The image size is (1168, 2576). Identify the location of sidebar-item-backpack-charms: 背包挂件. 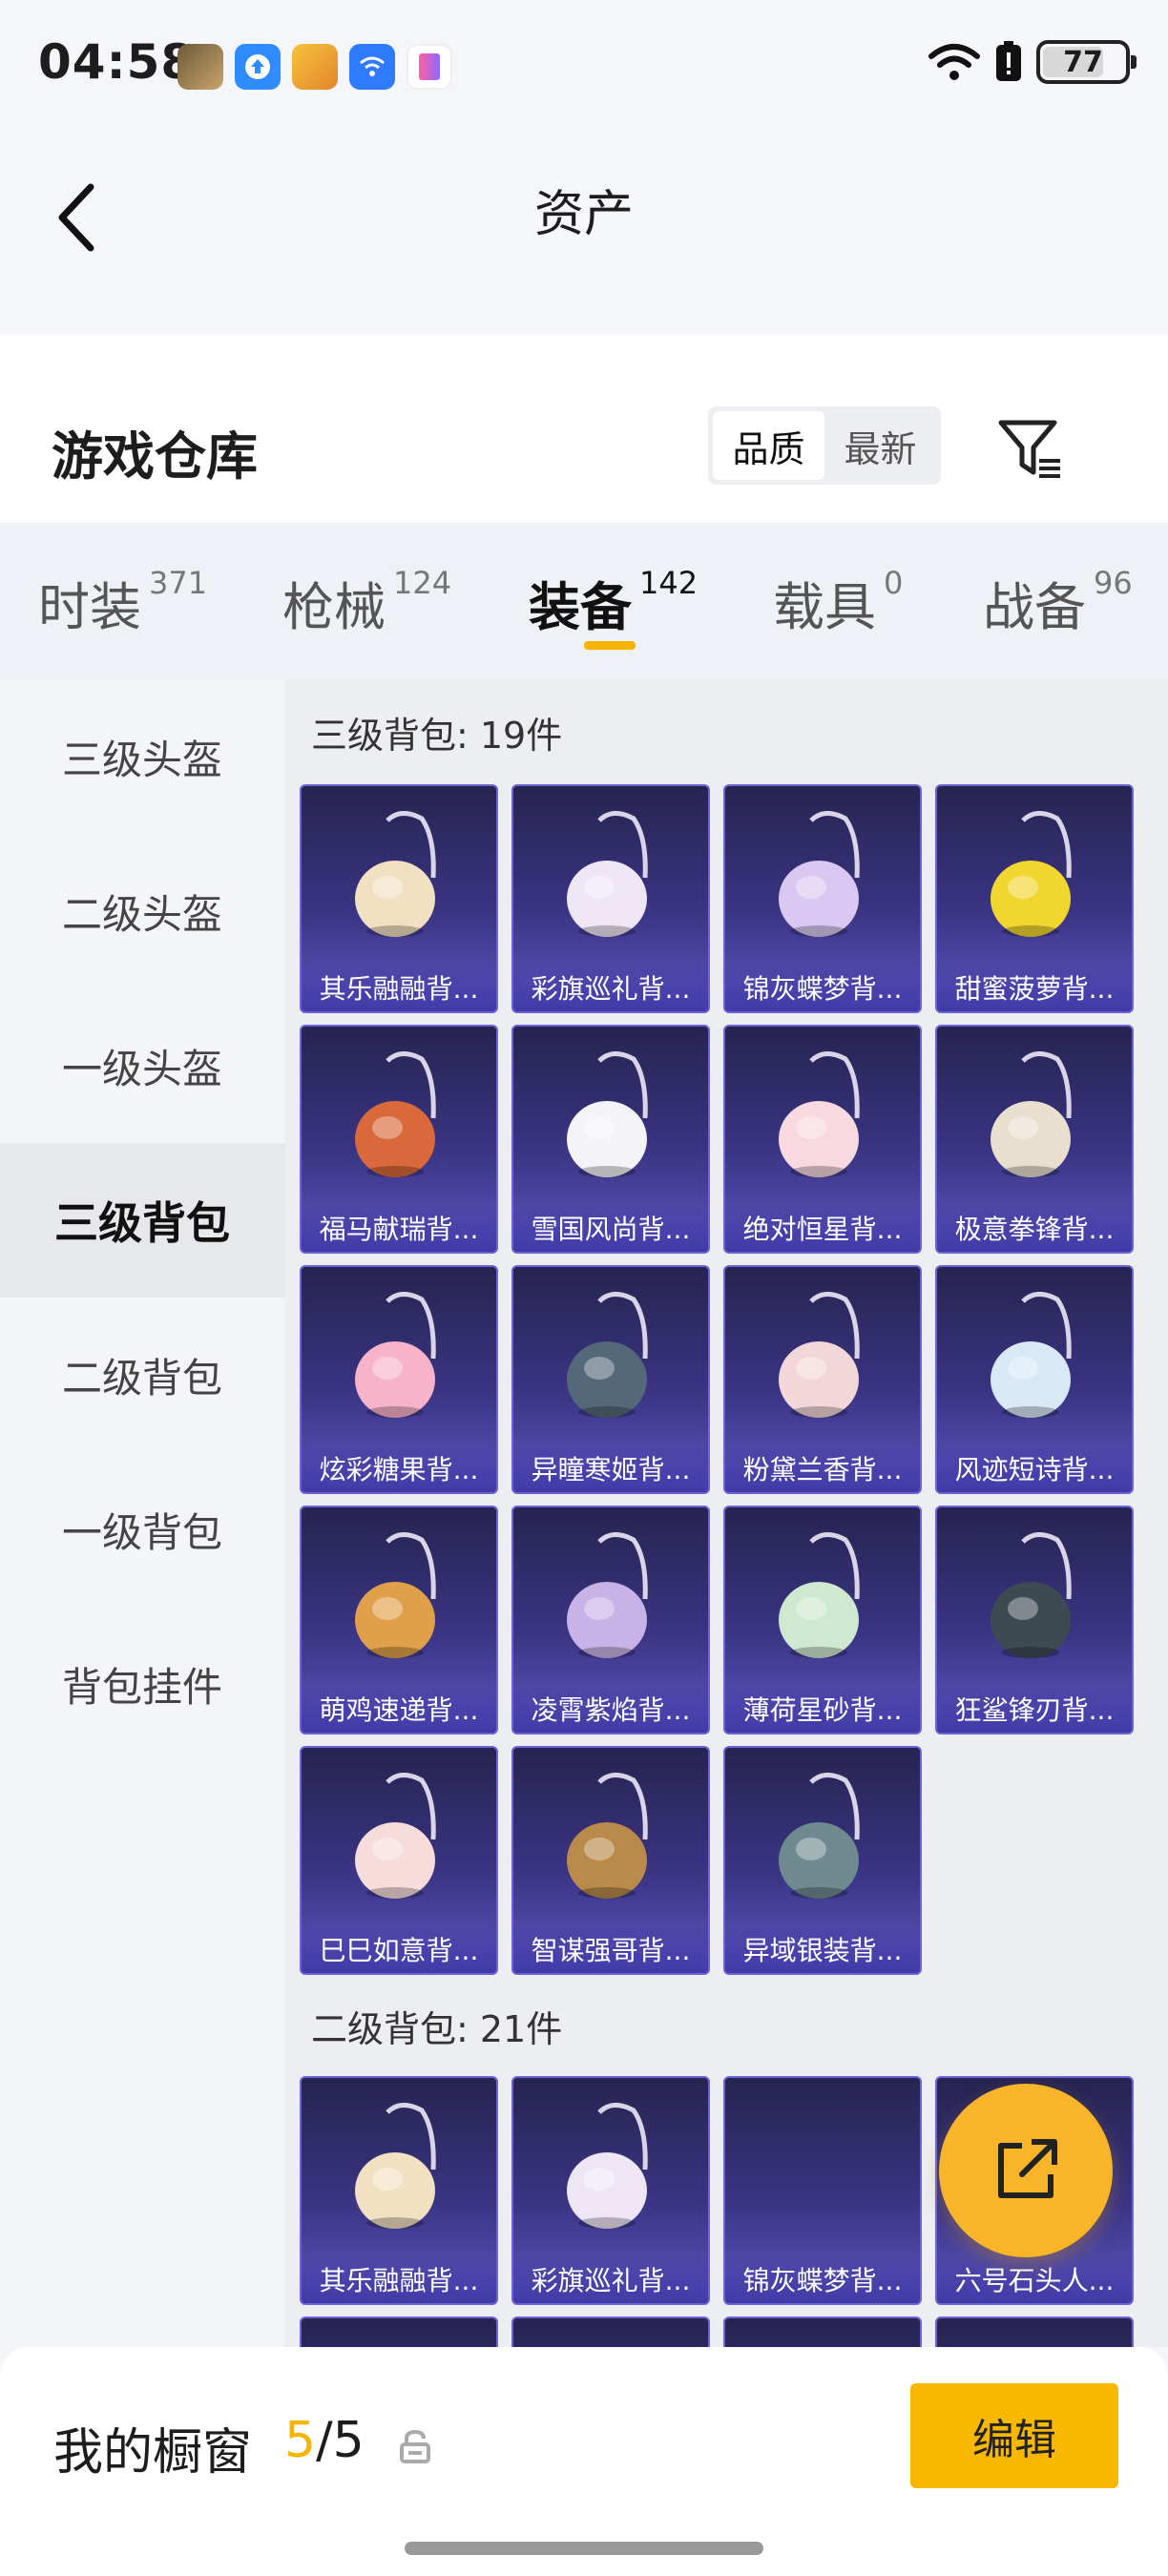
(142, 1684).